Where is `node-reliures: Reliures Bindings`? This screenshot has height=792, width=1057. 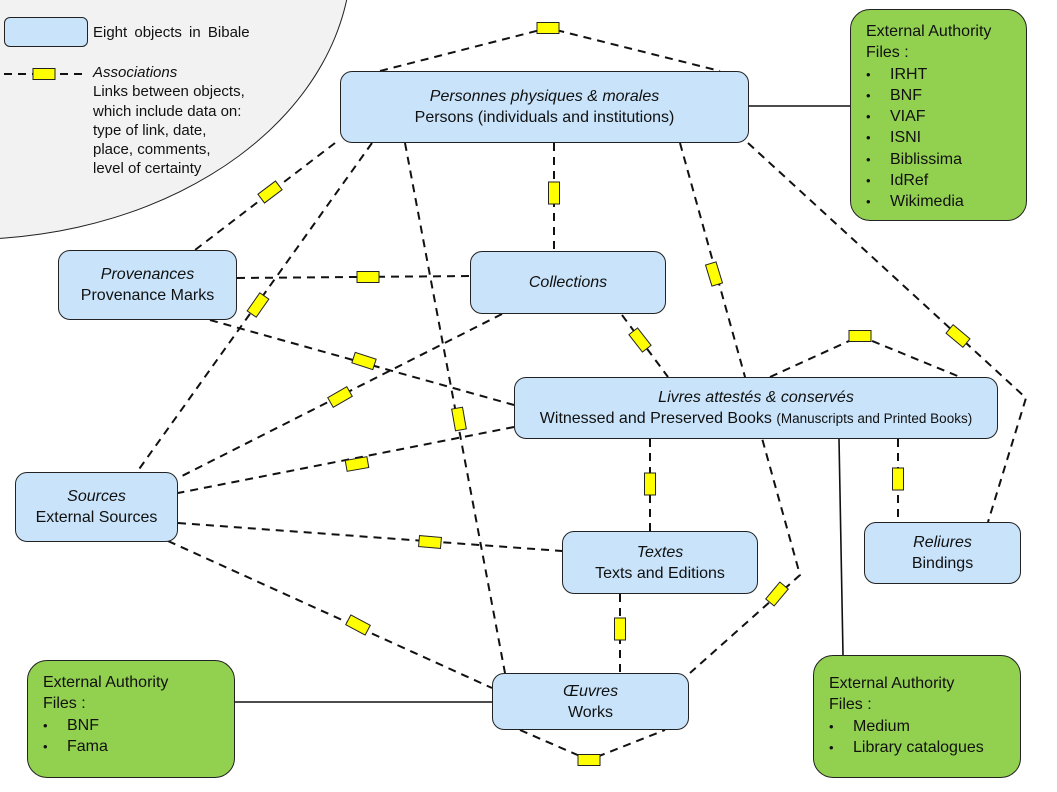
node-reliures: Reliures Bindings is located at coordinates (942, 553).